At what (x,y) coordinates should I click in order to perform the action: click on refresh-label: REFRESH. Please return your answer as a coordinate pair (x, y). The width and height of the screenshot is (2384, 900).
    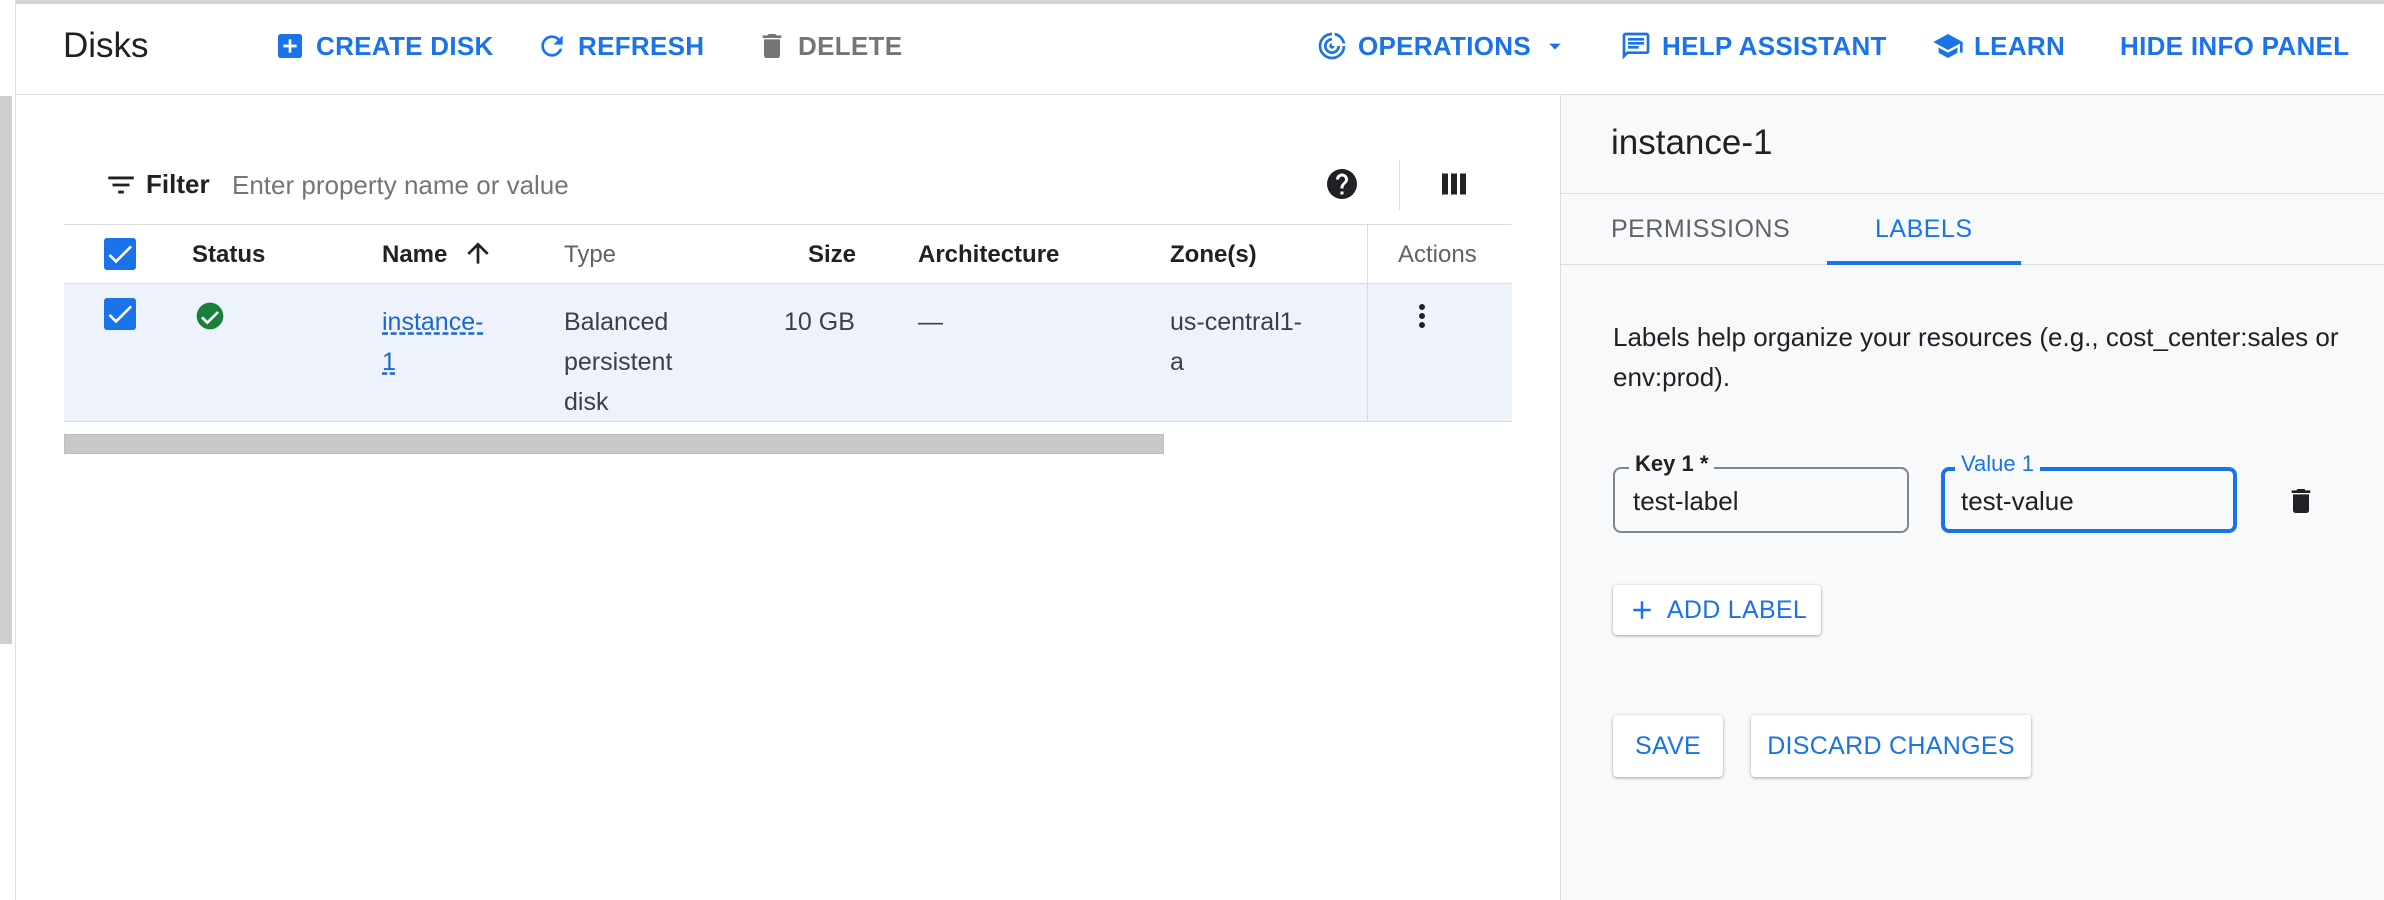
    Looking at the image, I should click on (641, 45).